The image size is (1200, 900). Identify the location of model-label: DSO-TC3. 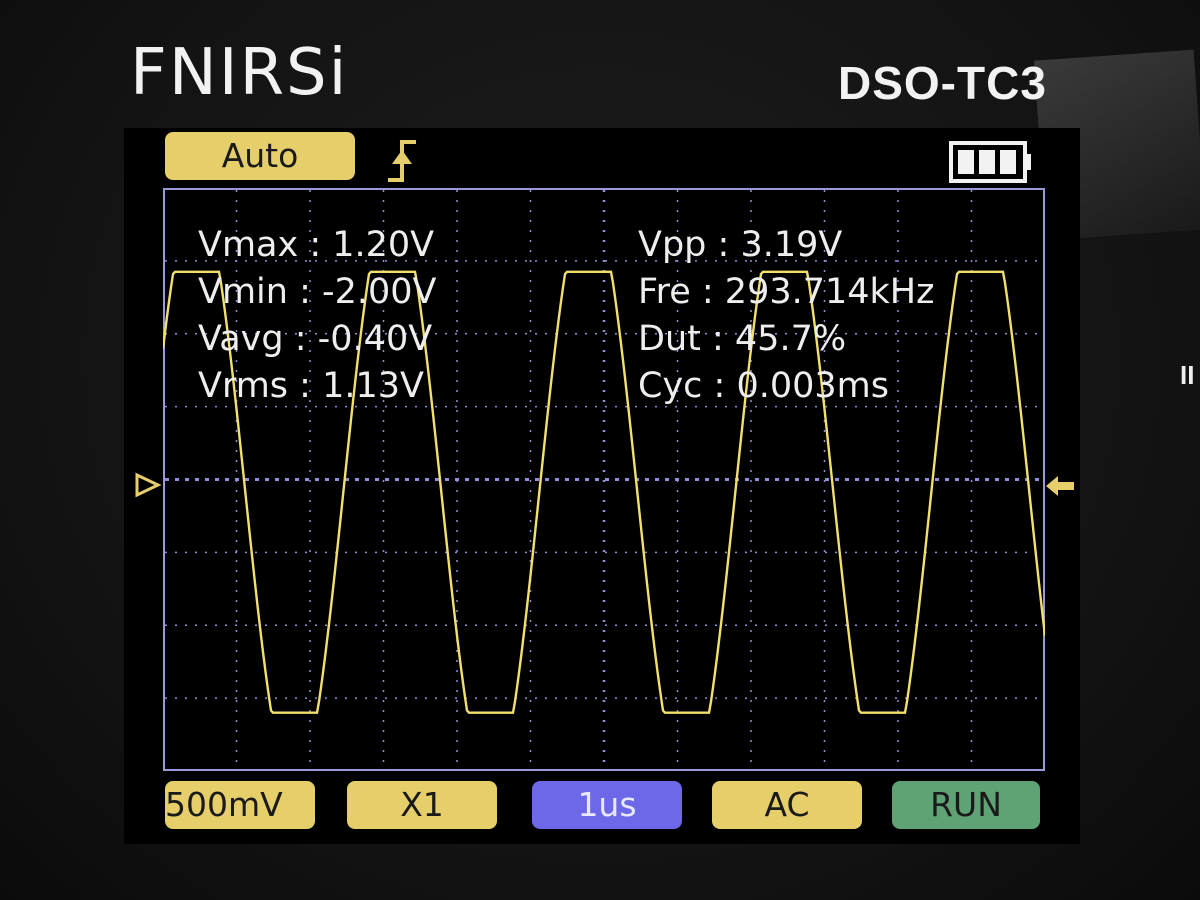
(942, 83).